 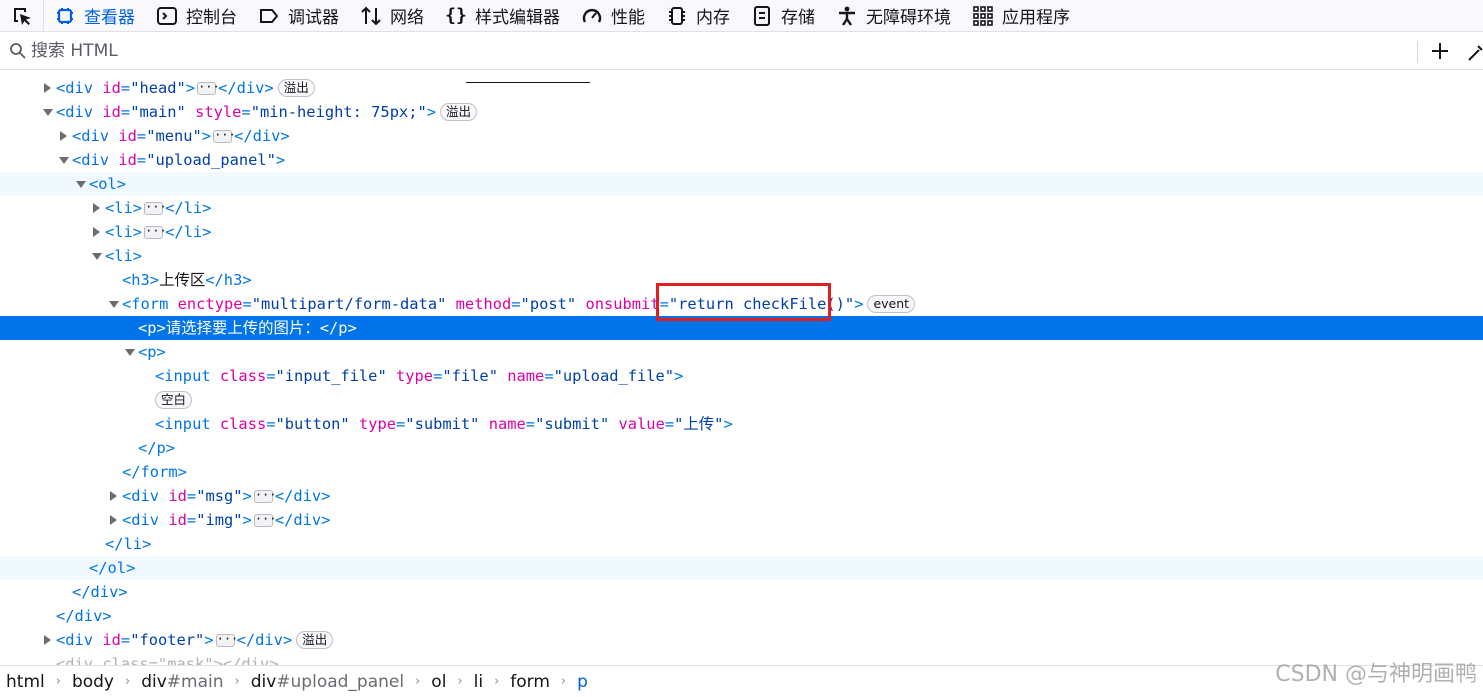 What do you see at coordinates (269, 16) in the screenshot?
I see `debugger-icon` at bounding box center [269, 16].